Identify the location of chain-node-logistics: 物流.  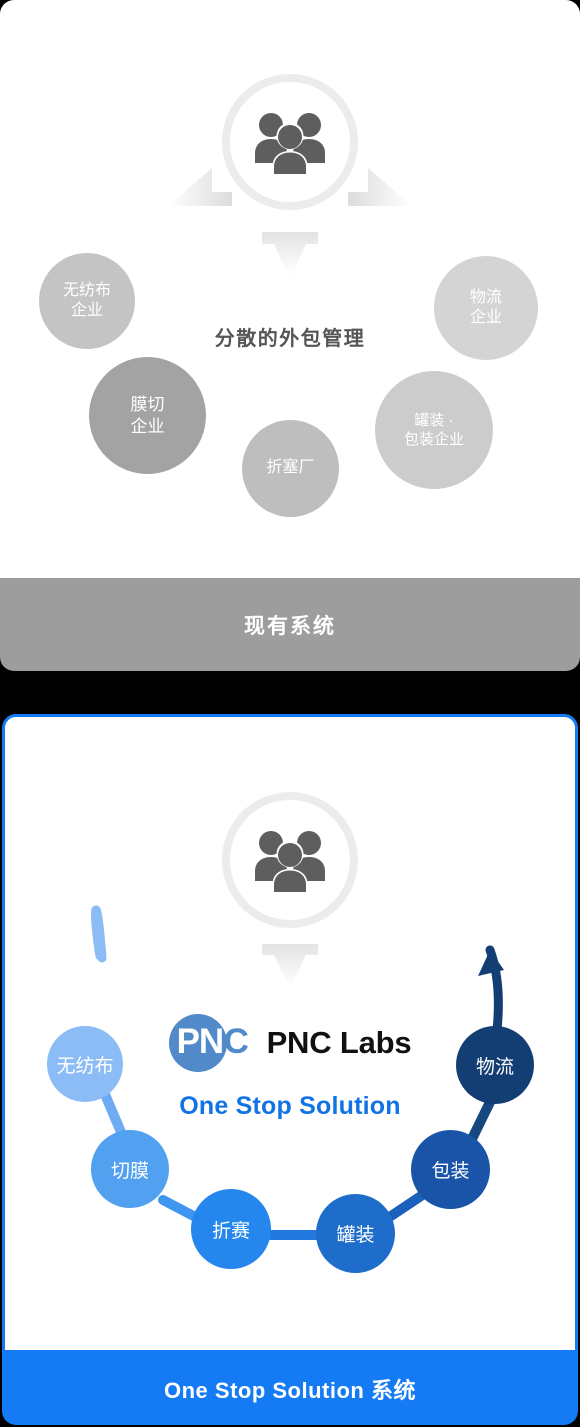
(495, 1065).